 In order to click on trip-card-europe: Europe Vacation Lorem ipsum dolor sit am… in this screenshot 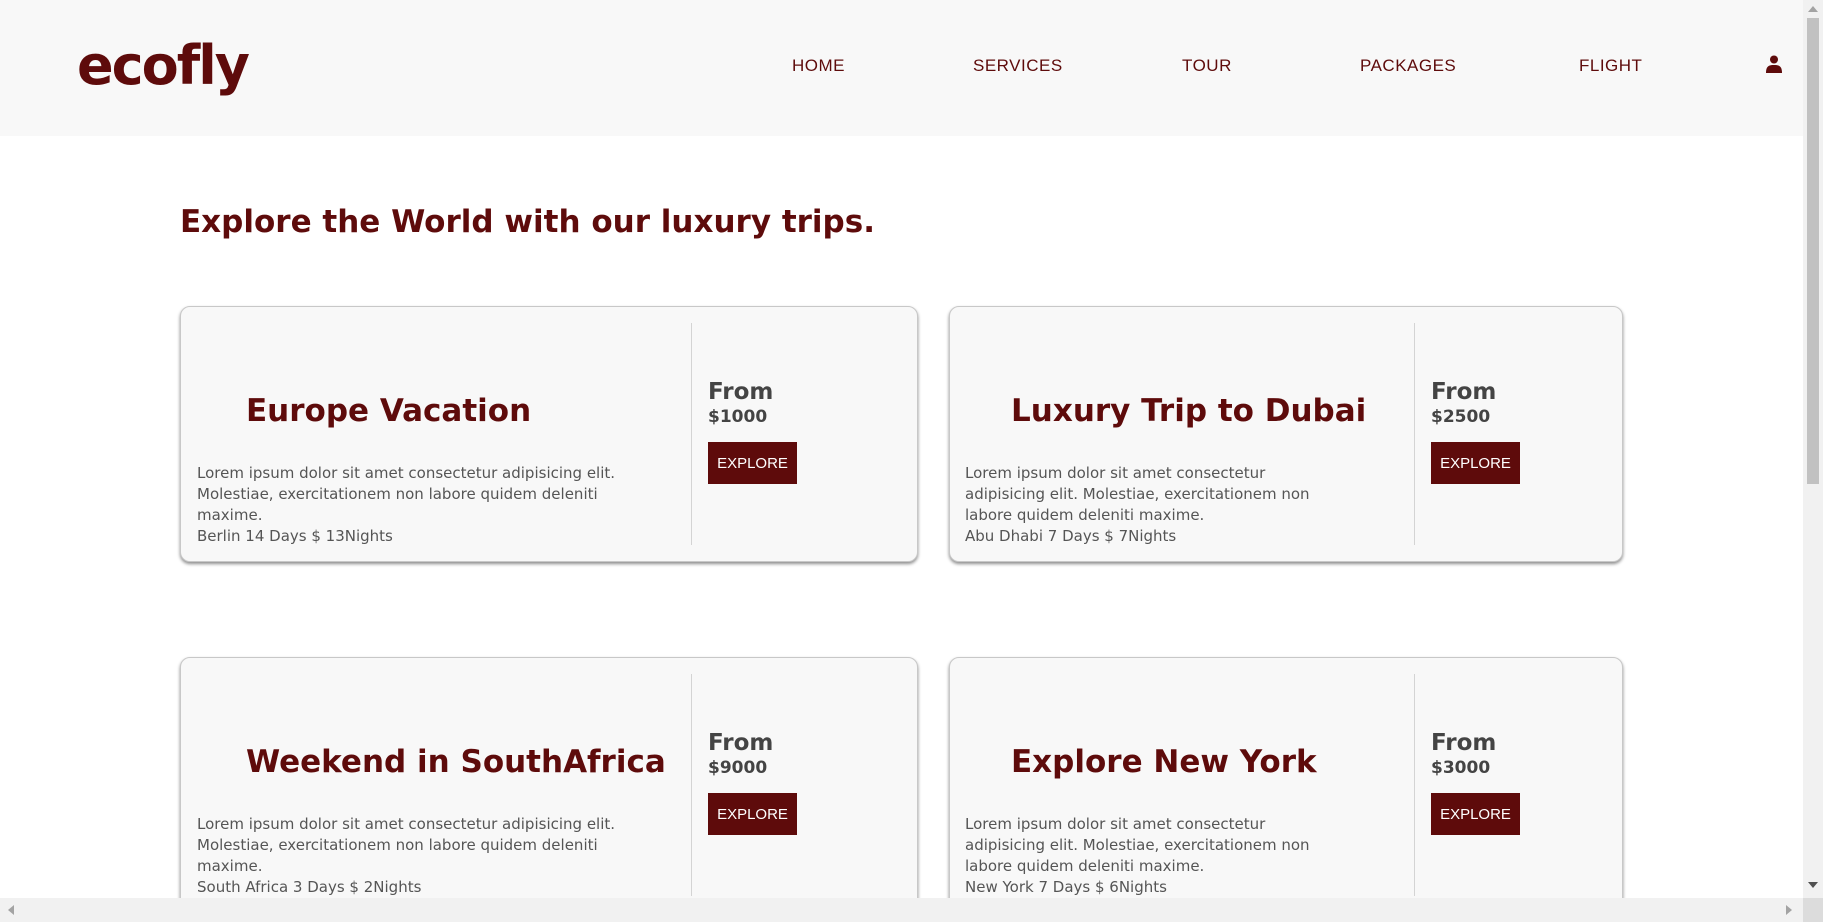, I will do `click(549, 434)`.